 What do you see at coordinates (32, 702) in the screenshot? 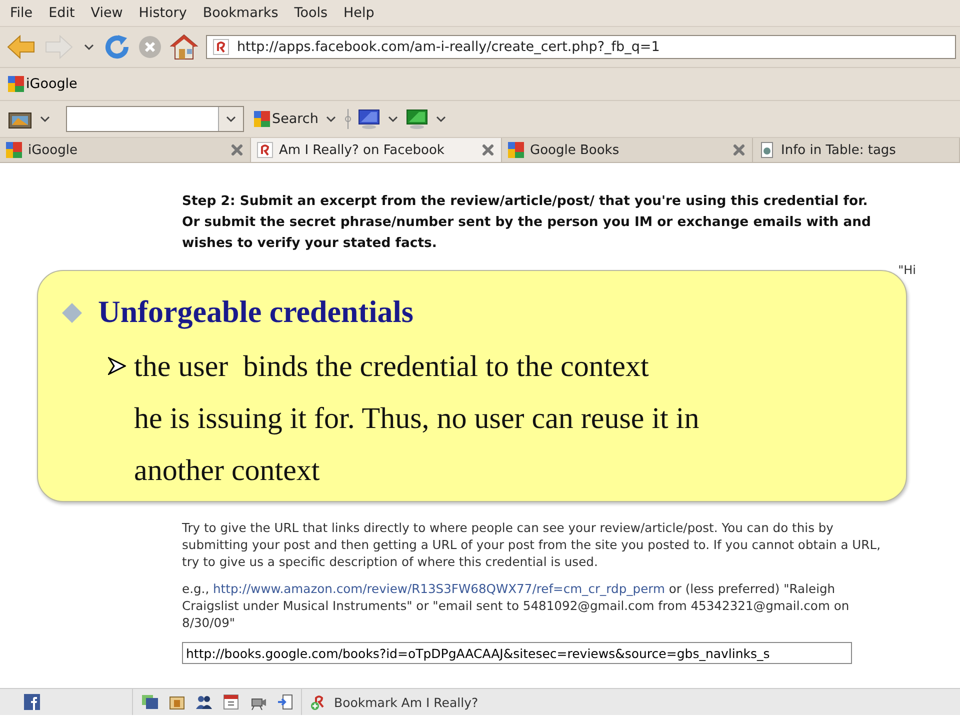
I see `facebook-icon` at bounding box center [32, 702].